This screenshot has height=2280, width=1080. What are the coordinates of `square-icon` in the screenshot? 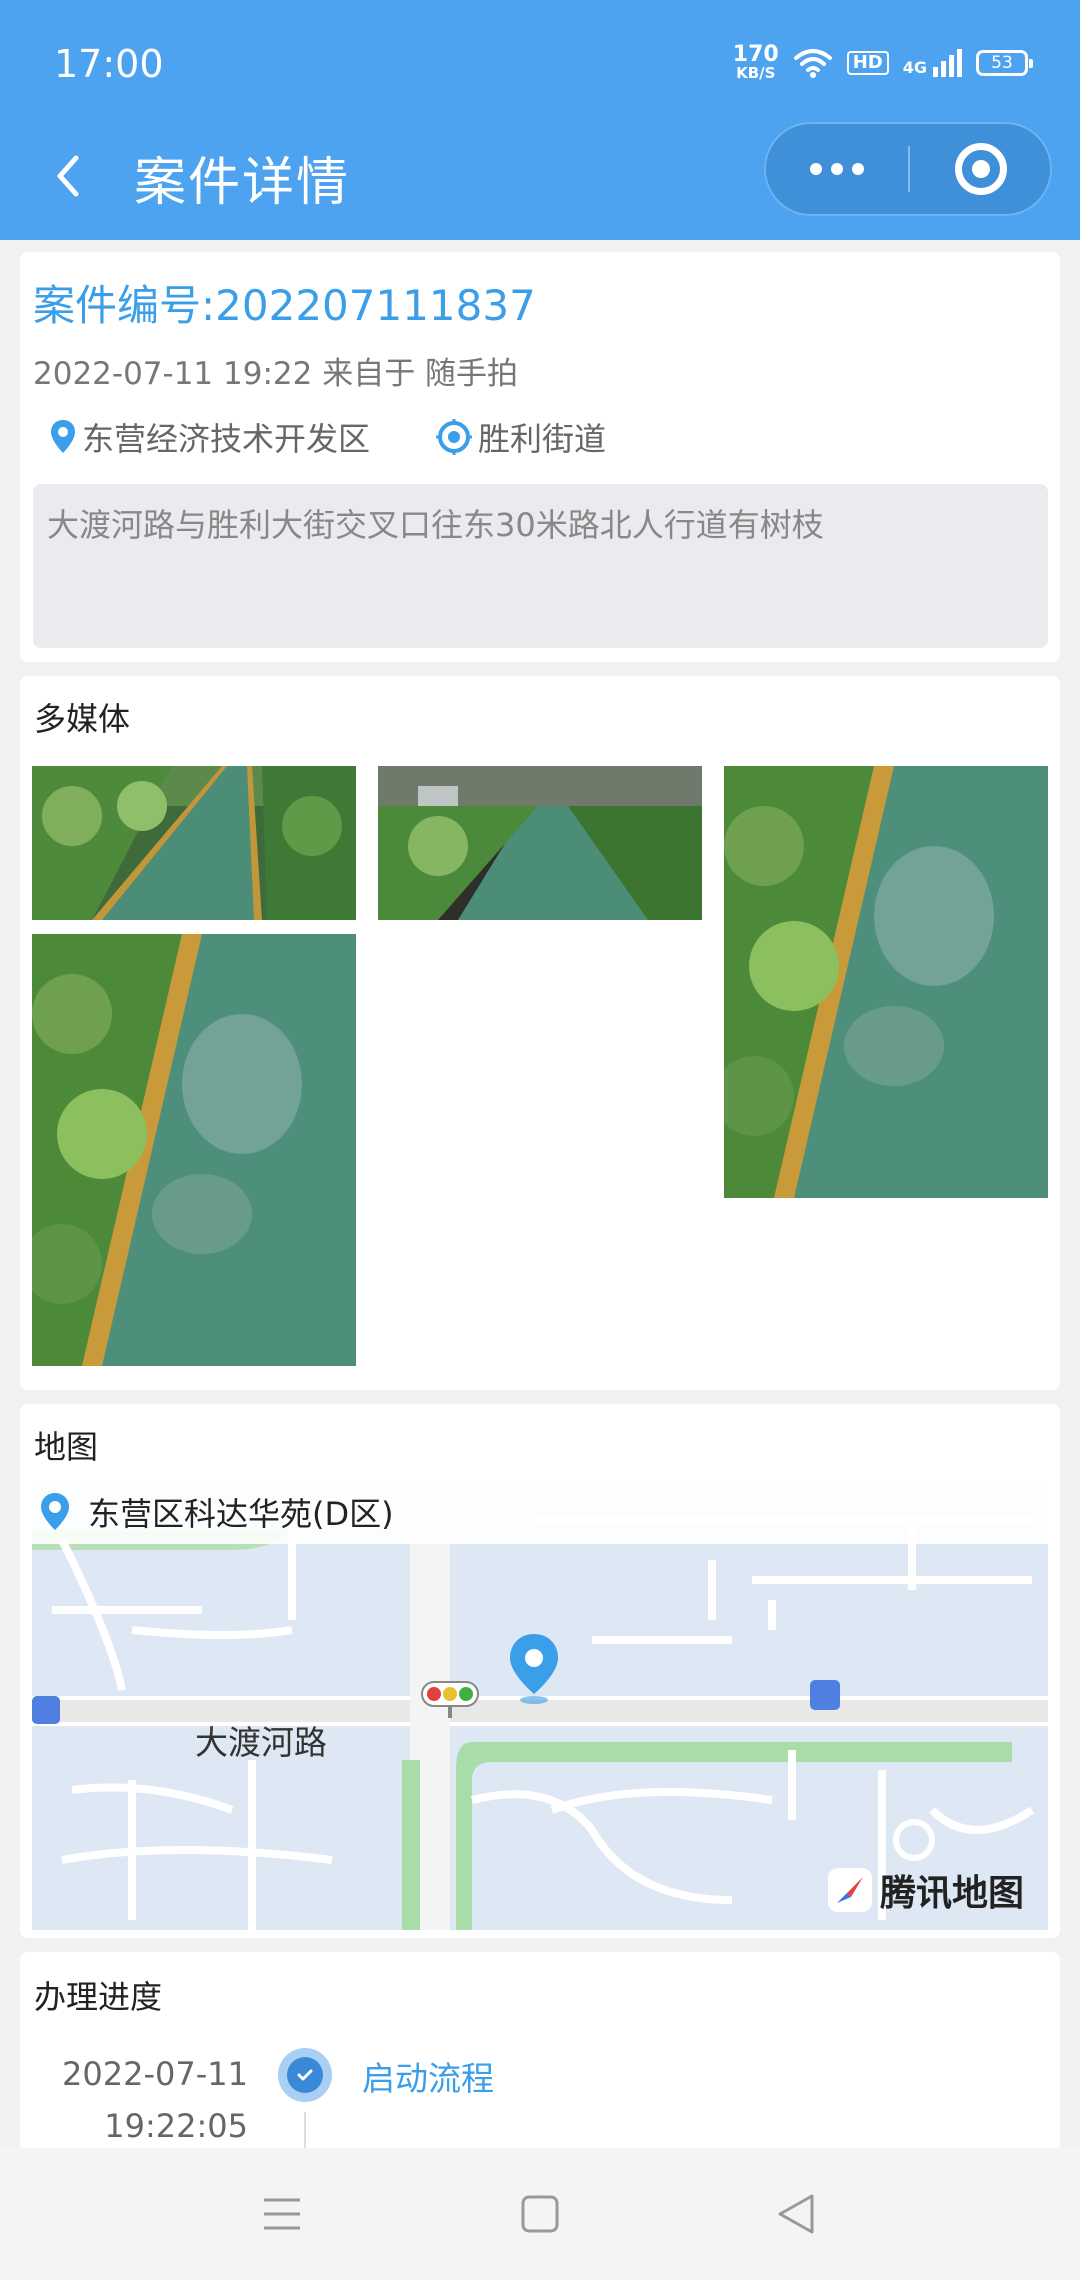 It's located at (540, 2214).